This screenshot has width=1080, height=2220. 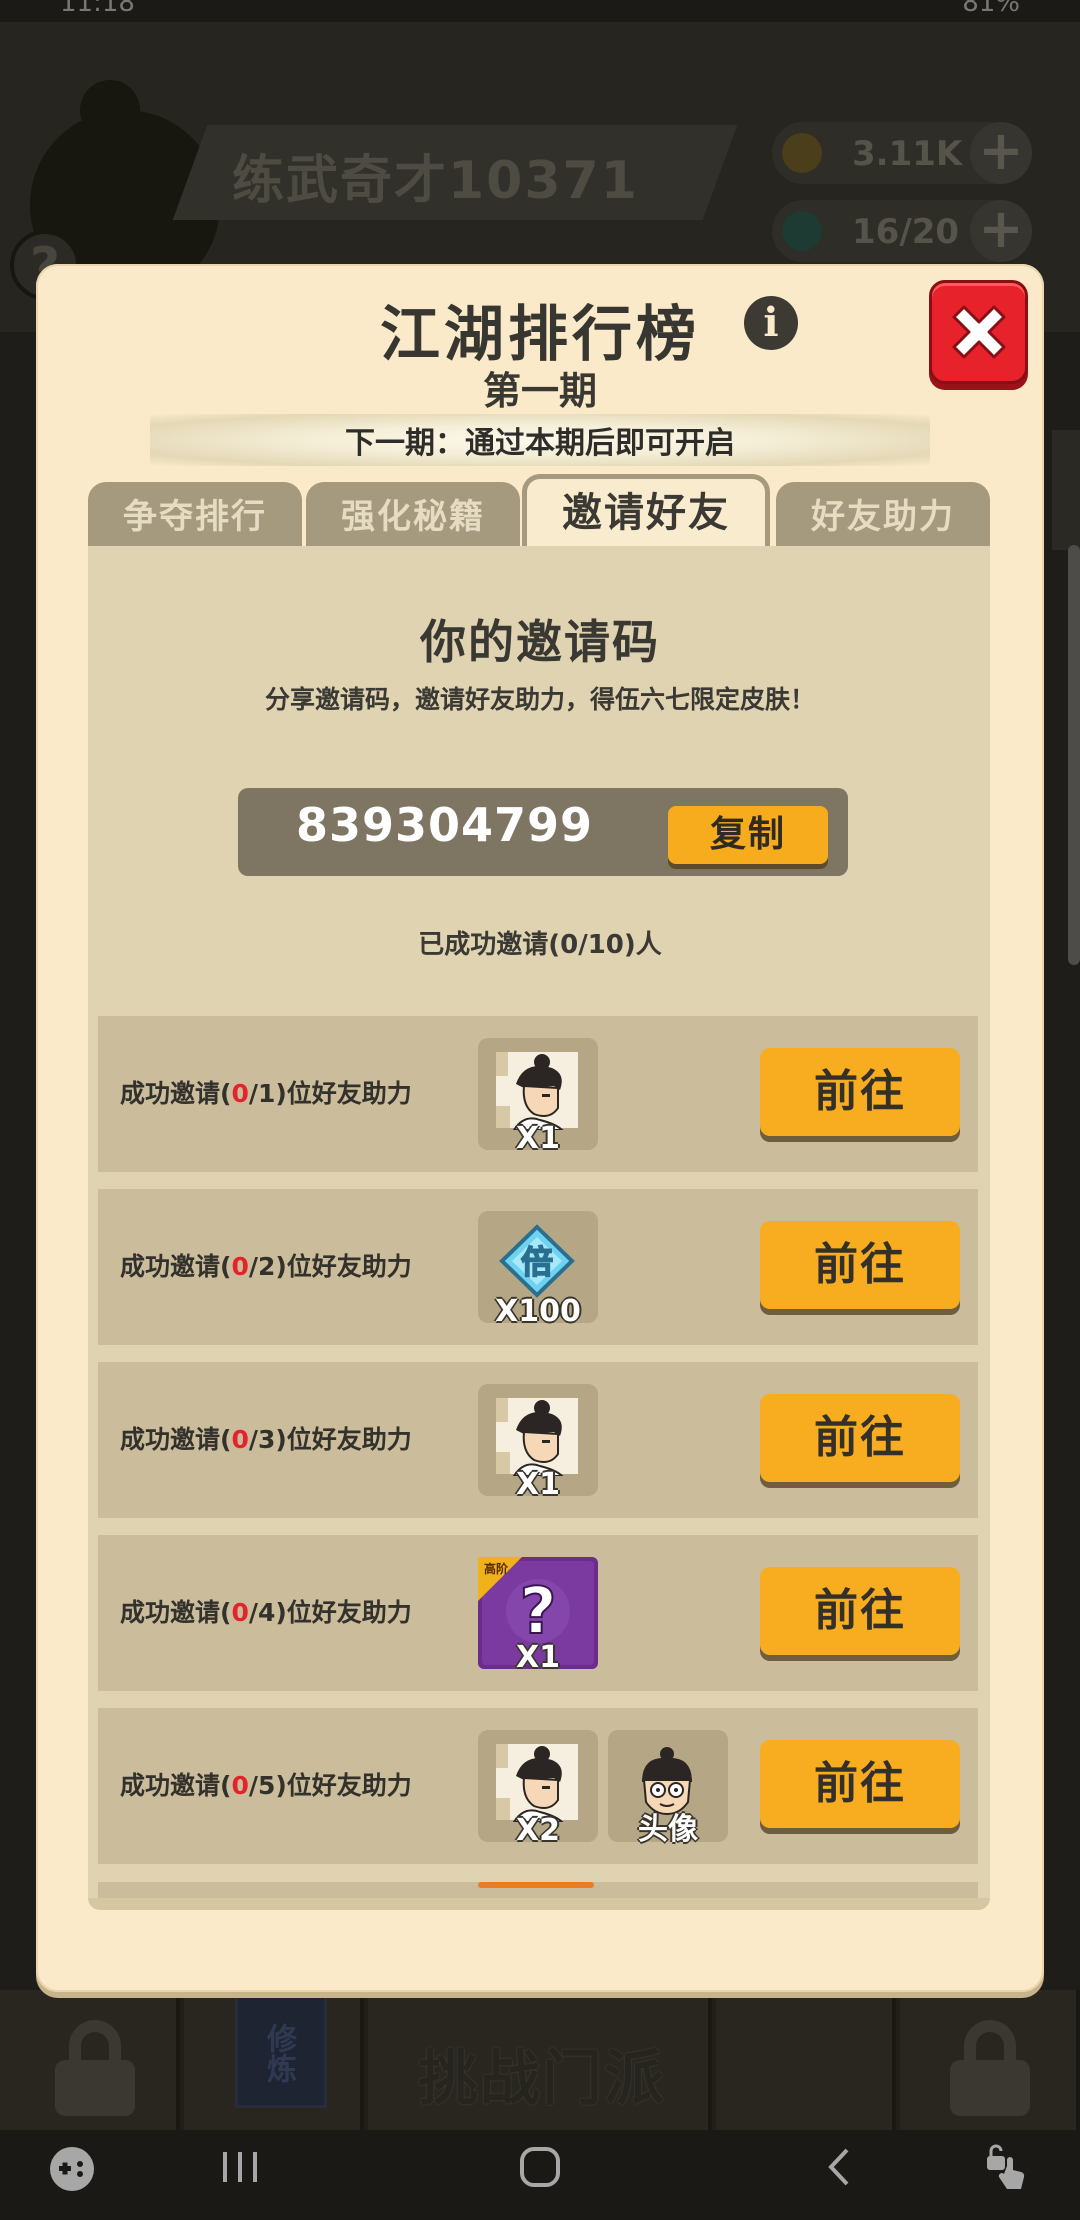 I want to click on touch-lock-icon, so click(x=1010, y=2174).